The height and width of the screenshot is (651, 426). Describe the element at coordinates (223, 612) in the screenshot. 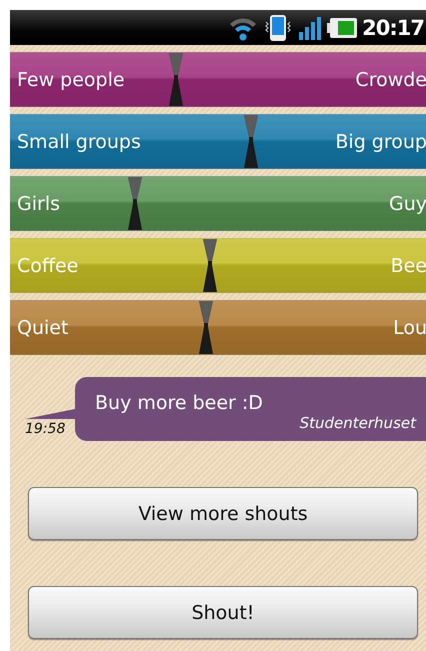

I see `action-button: Shout!` at that location.